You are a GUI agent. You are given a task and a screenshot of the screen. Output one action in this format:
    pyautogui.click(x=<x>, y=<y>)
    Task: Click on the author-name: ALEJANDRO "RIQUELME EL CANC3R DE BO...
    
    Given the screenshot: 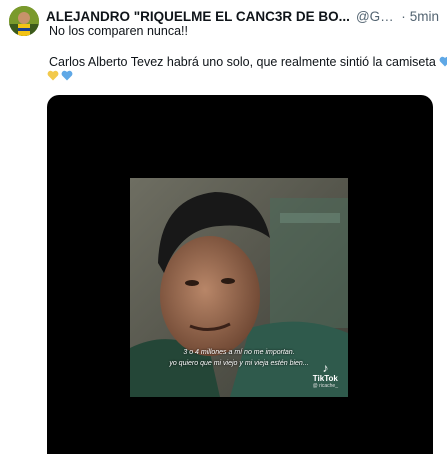 What is the action you would take?
    pyautogui.click(x=198, y=16)
    